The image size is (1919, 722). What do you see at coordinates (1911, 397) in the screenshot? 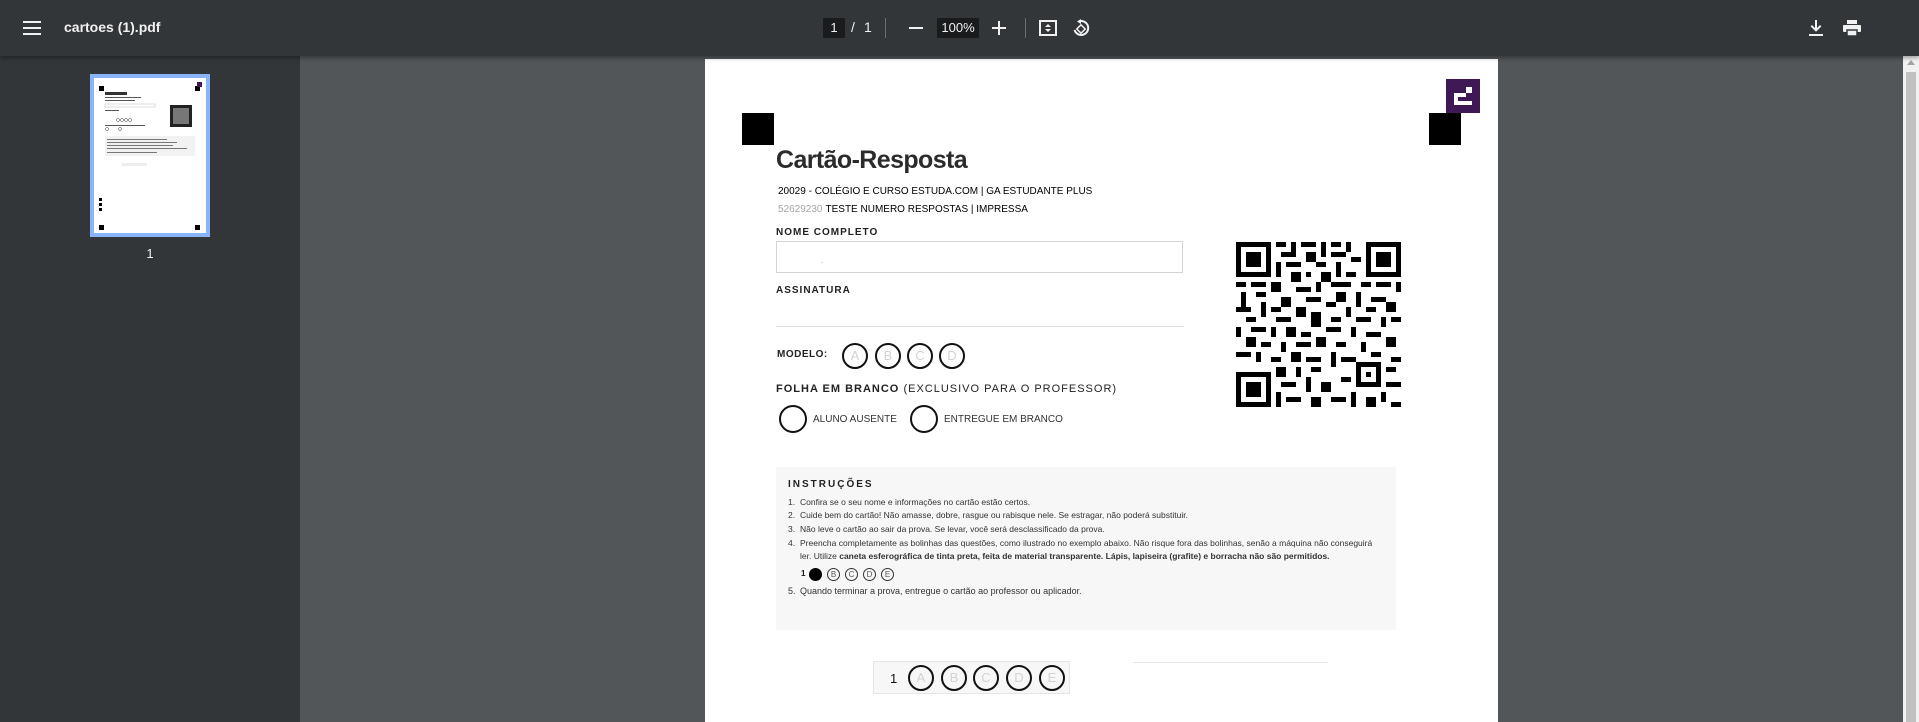
I see `scrollbar-thumb` at bounding box center [1911, 397].